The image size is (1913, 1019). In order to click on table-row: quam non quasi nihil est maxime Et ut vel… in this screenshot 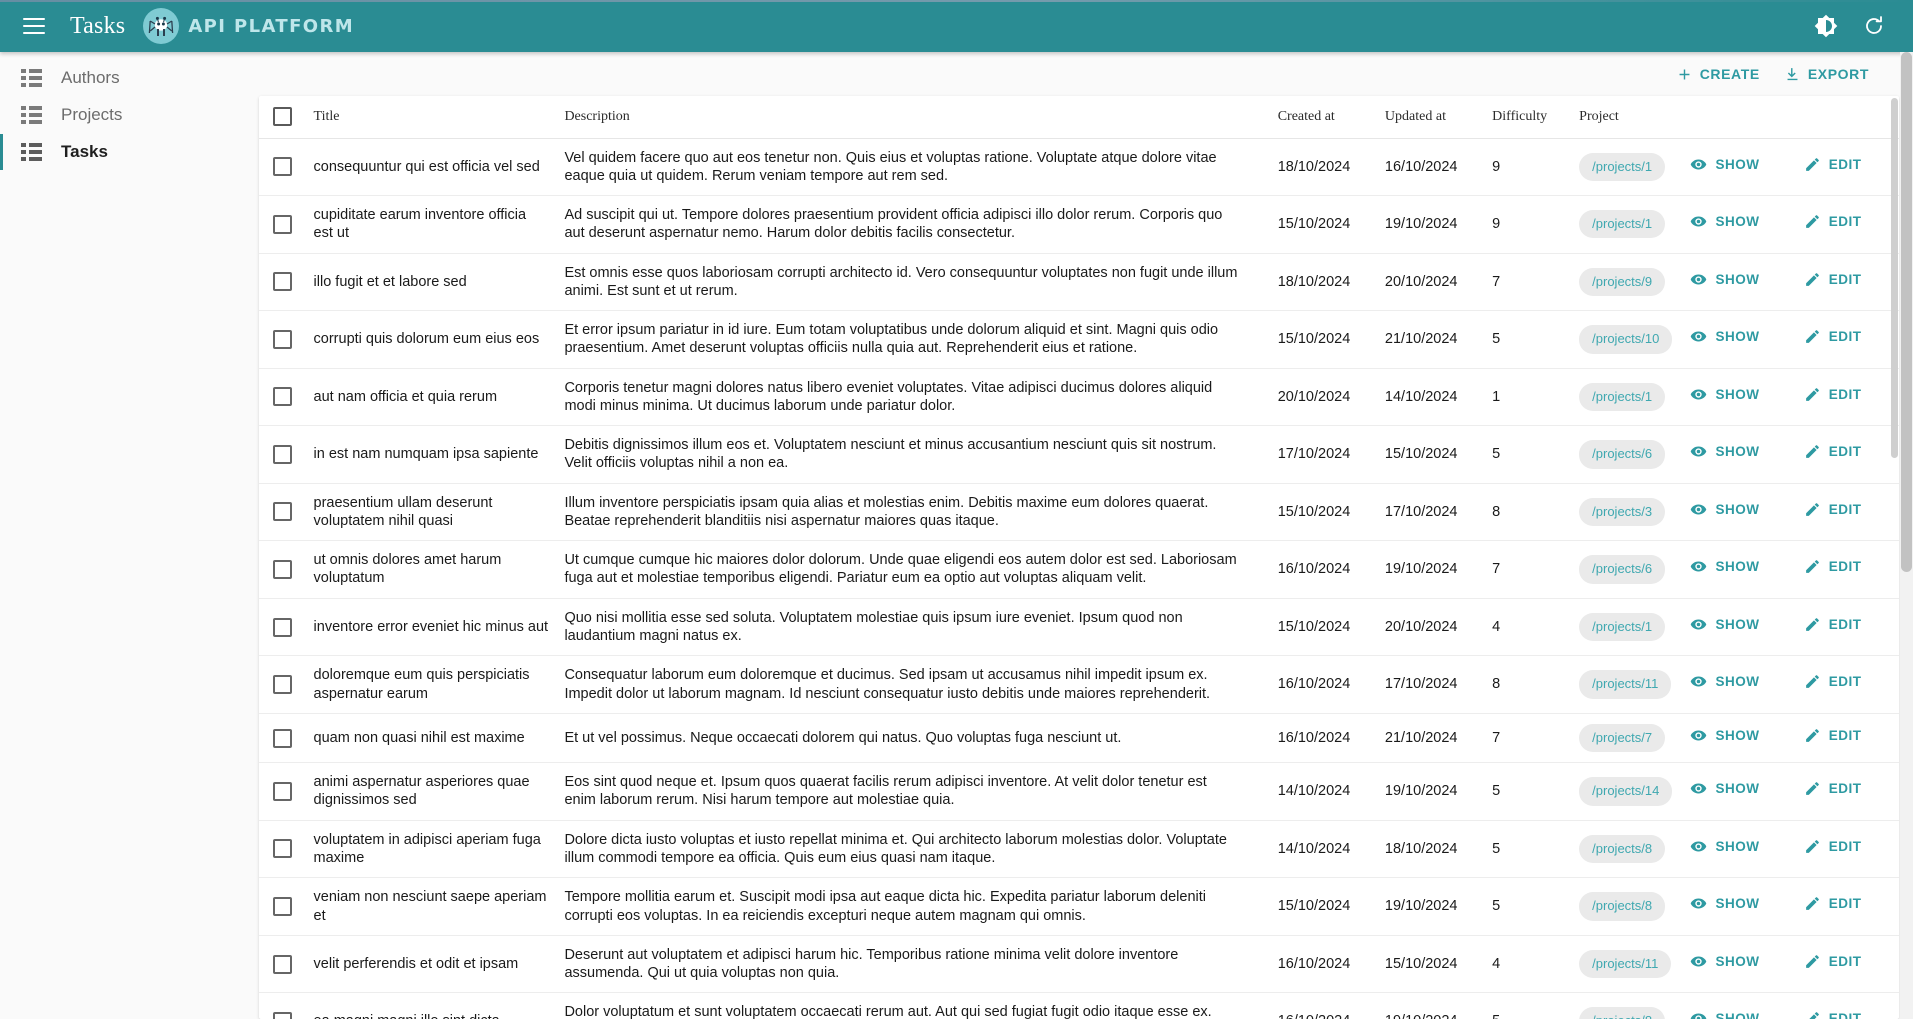, I will do `click(1079, 738)`.